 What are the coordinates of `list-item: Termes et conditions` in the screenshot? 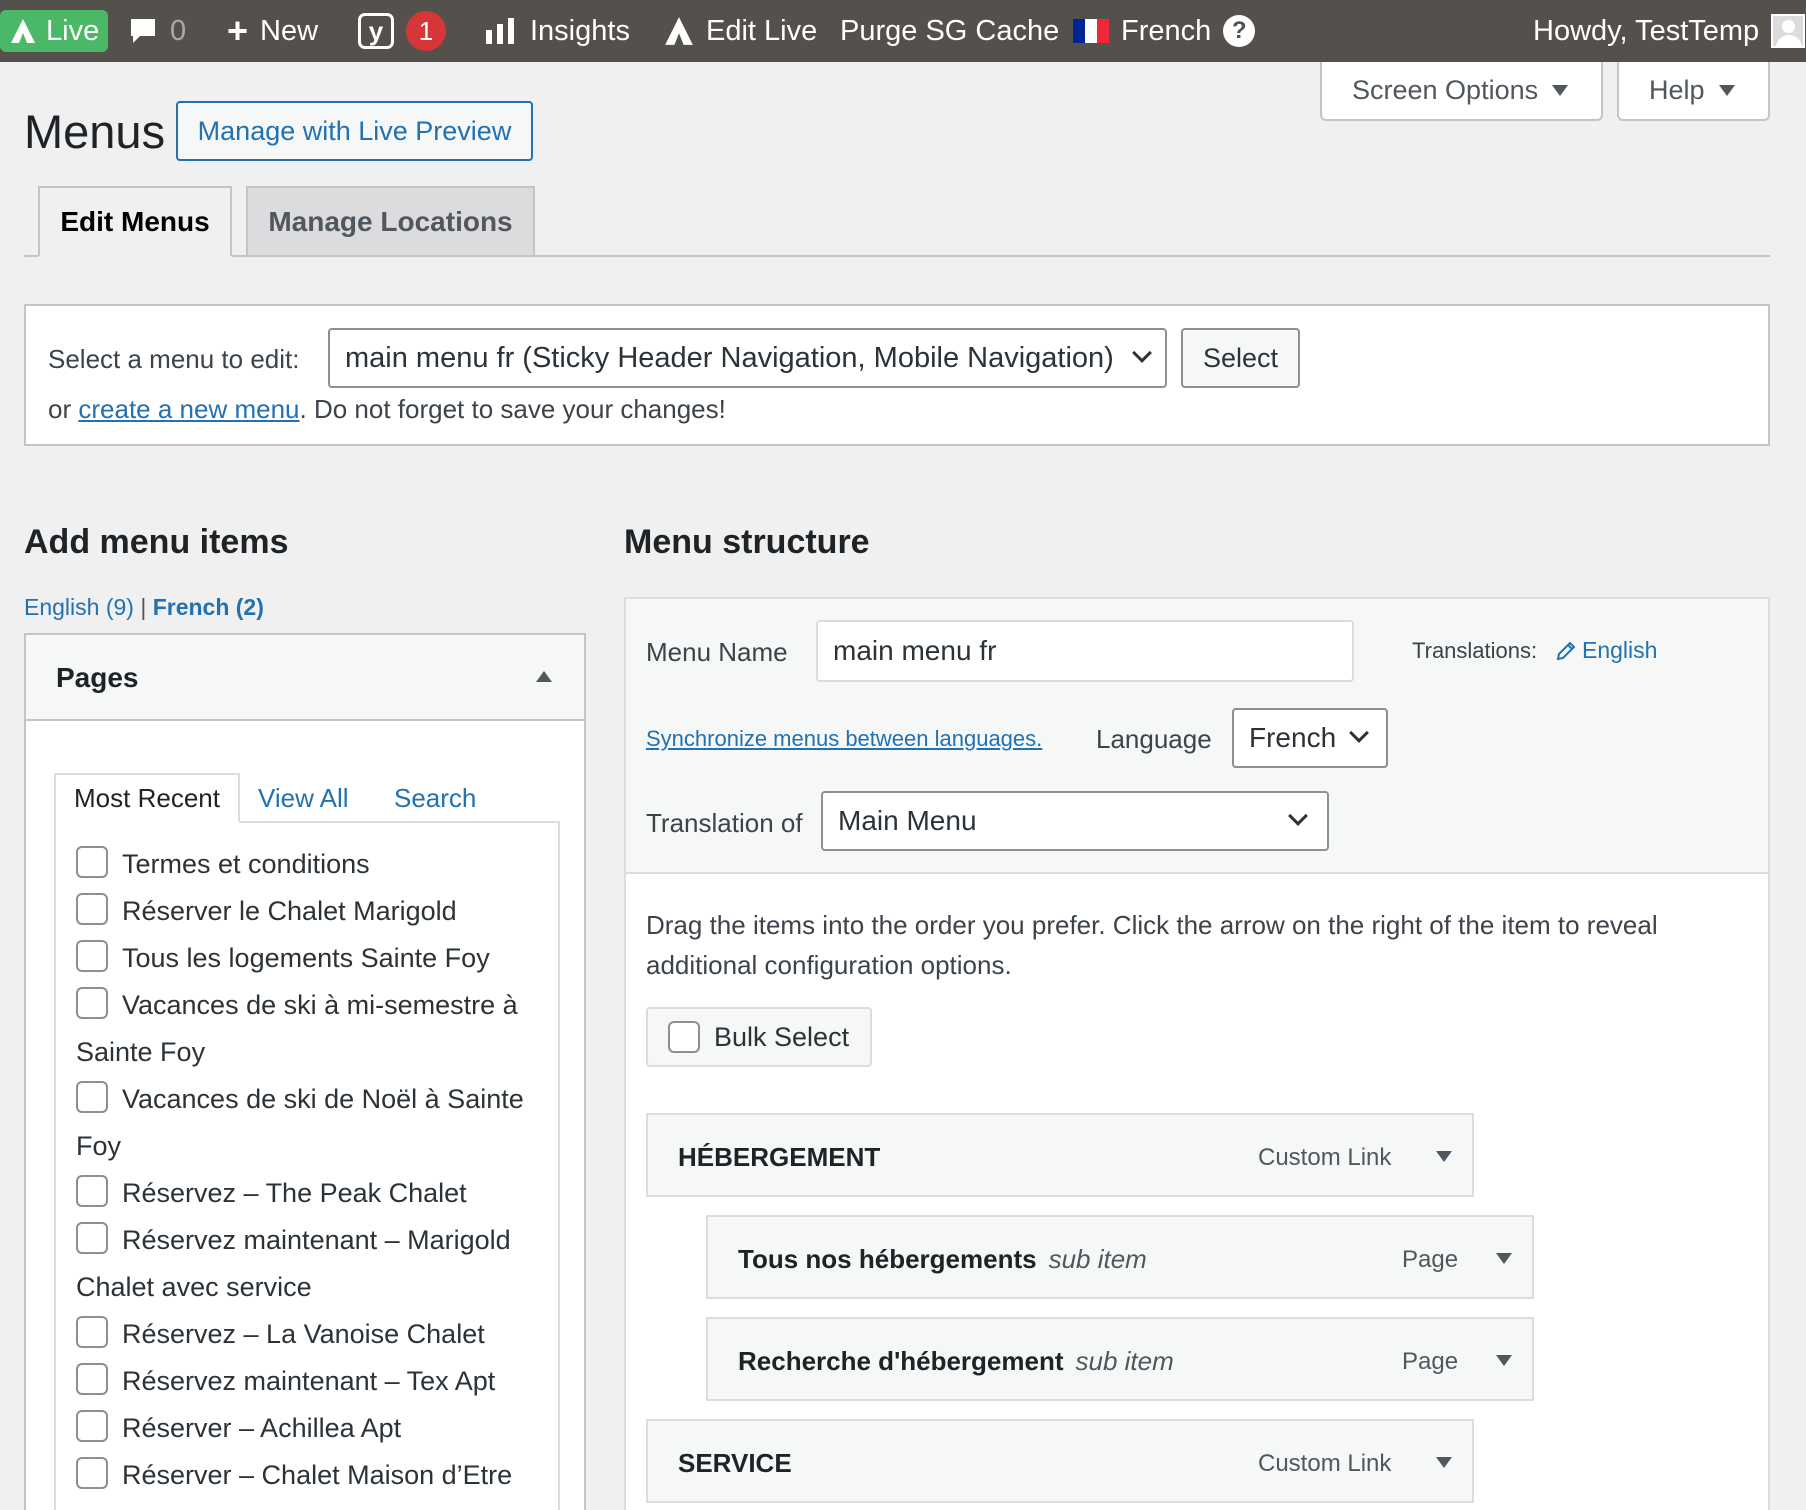 It's located at (307, 864).